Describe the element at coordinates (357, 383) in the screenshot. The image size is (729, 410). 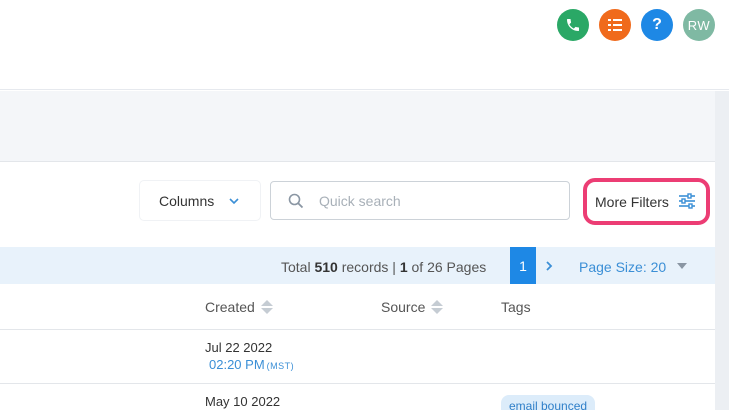
I see `row-divider` at that location.